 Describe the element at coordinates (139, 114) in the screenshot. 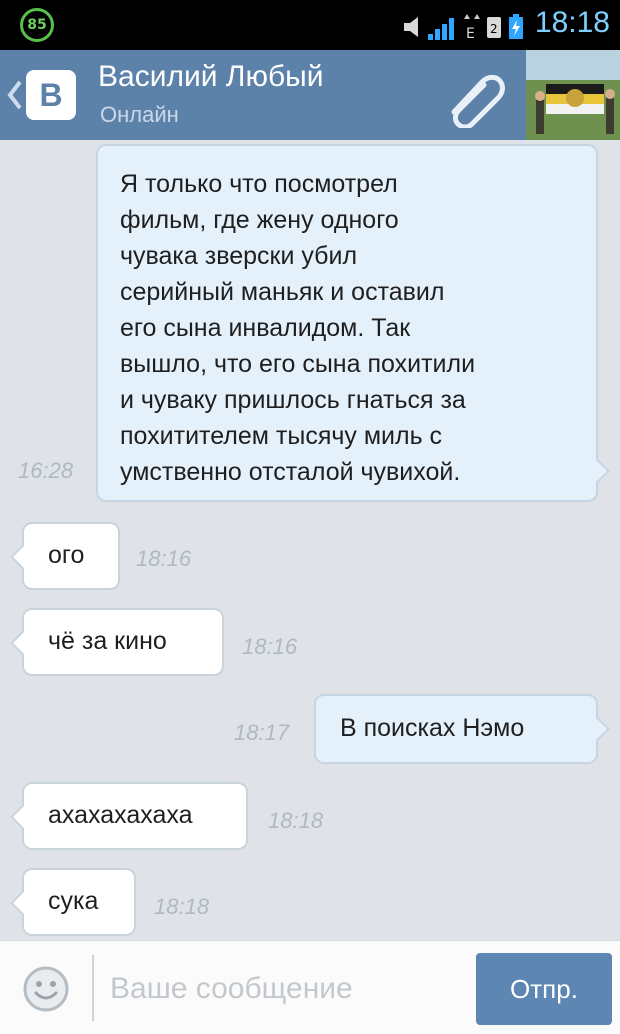

I see `contact-status: Онлайн` at that location.